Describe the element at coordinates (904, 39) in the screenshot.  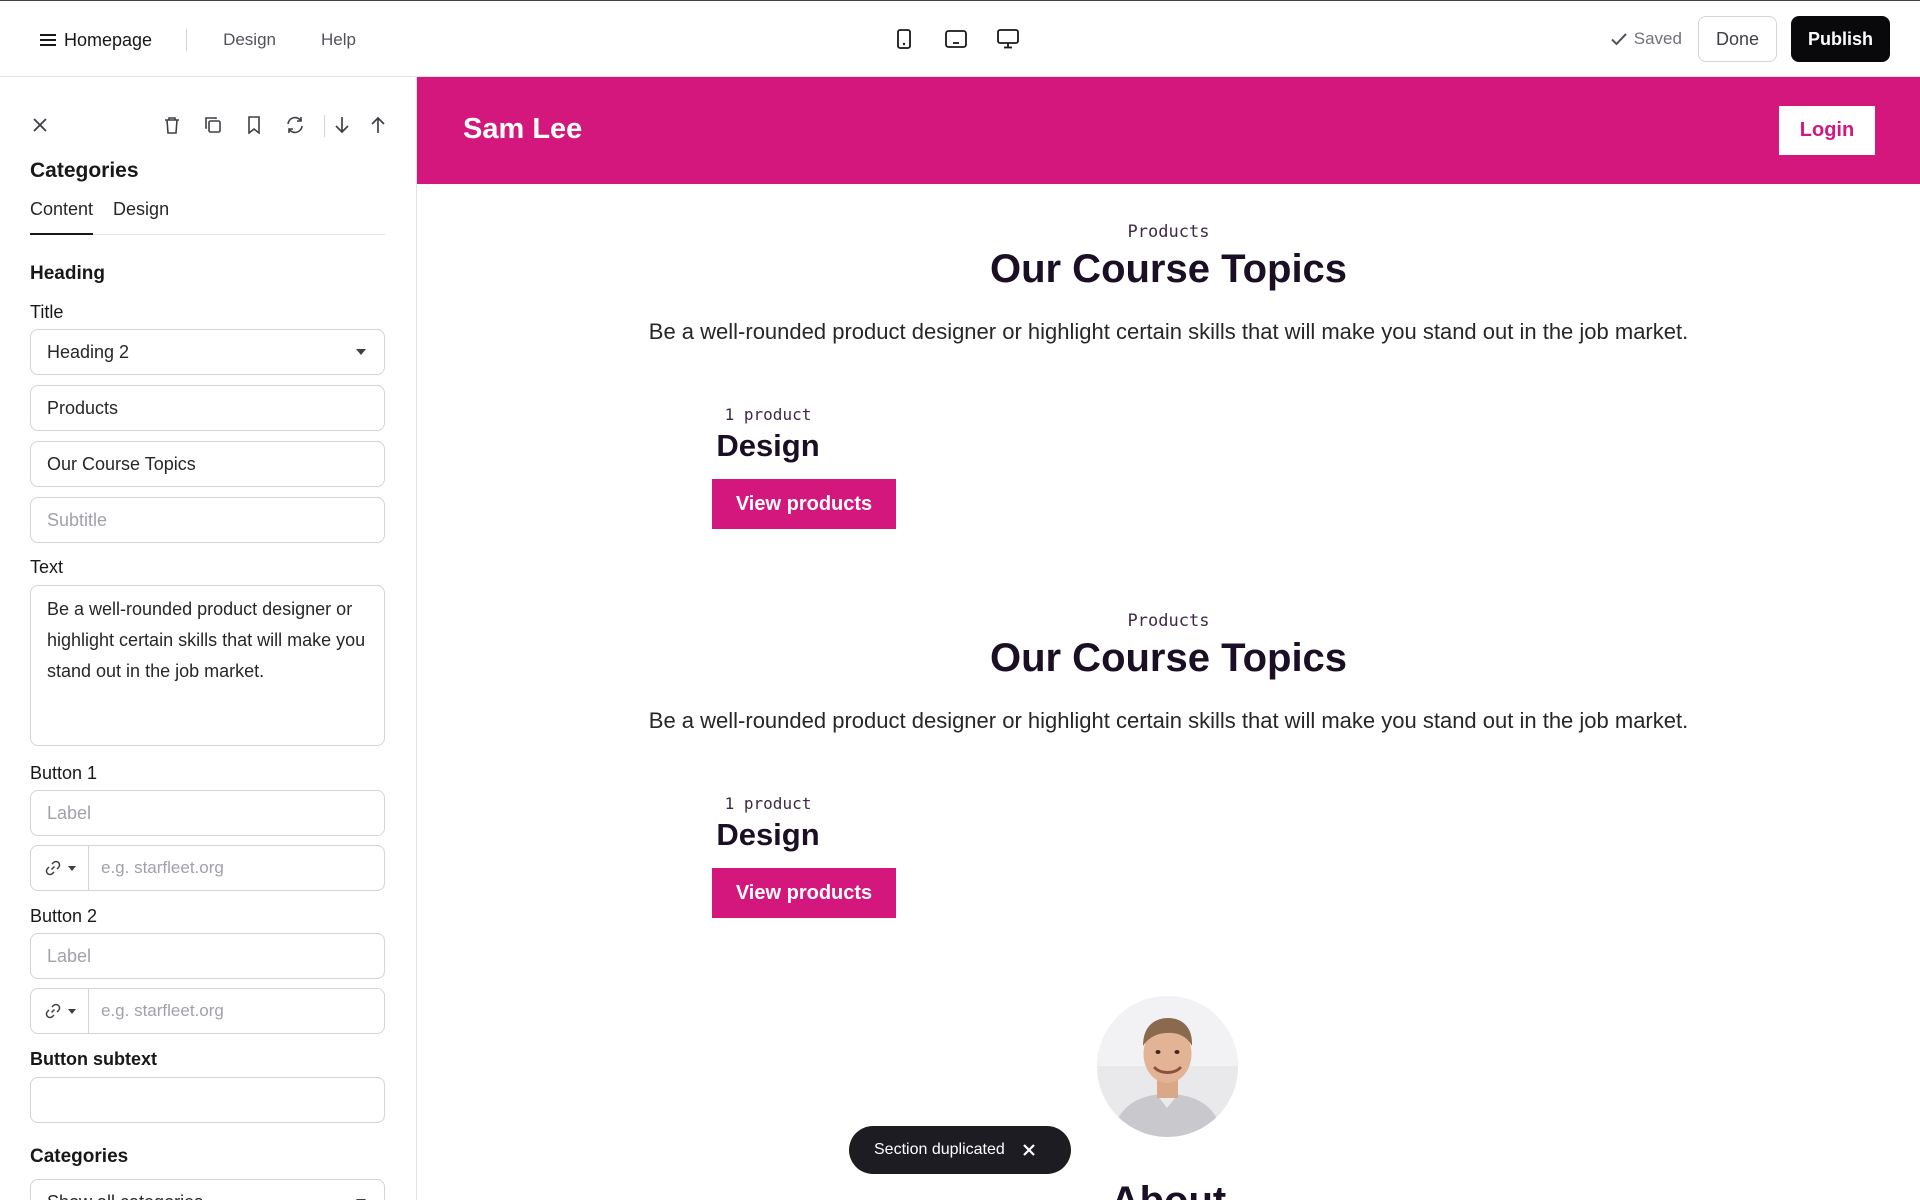
I see `mobile-icon` at that location.